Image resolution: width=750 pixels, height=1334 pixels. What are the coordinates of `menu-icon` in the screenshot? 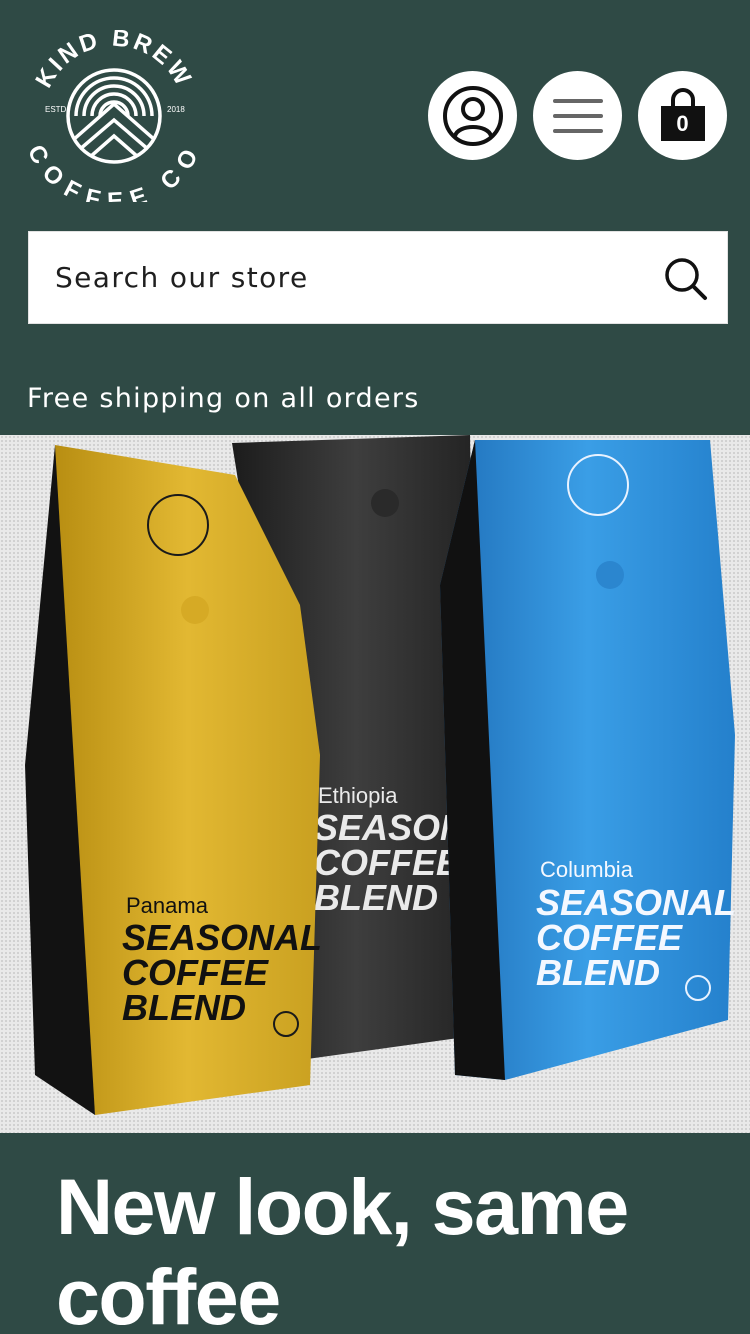 It's located at (577, 115).